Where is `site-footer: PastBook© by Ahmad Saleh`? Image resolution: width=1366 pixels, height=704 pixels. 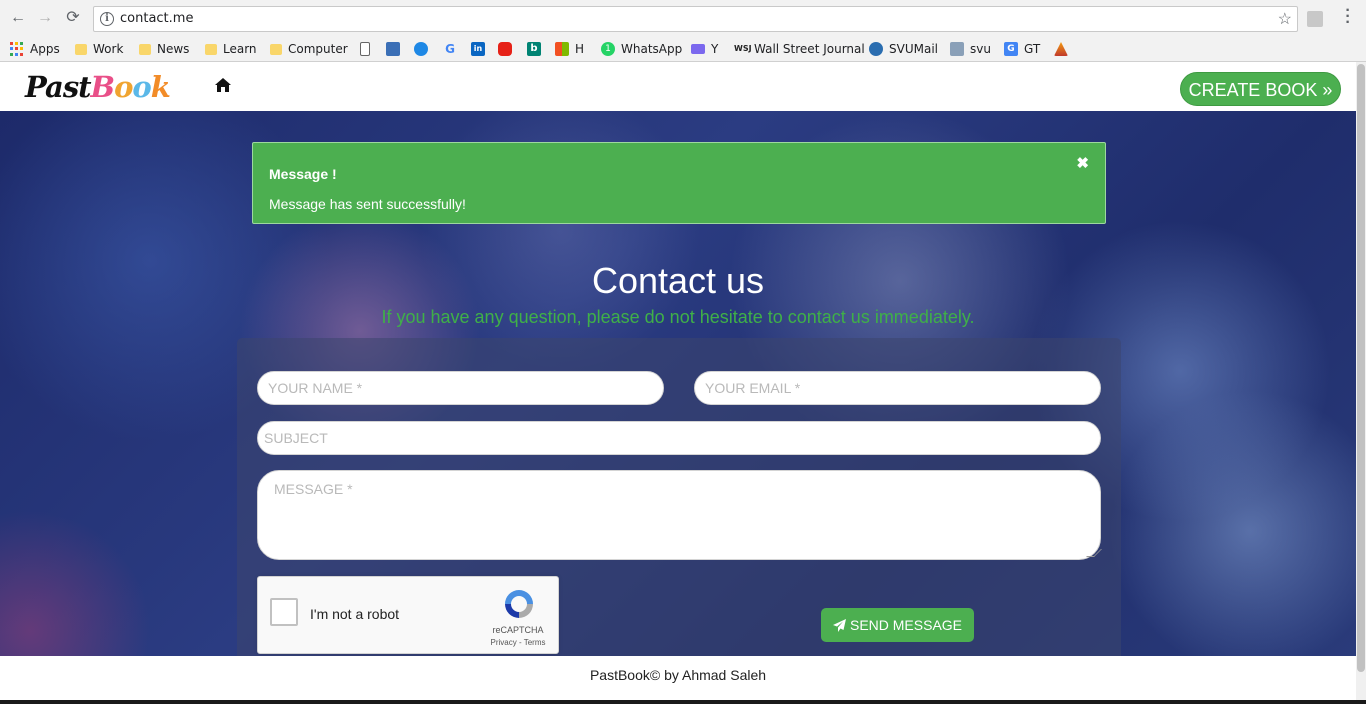 site-footer: PastBook© by Ahmad Saleh is located at coordinates (678, 680).